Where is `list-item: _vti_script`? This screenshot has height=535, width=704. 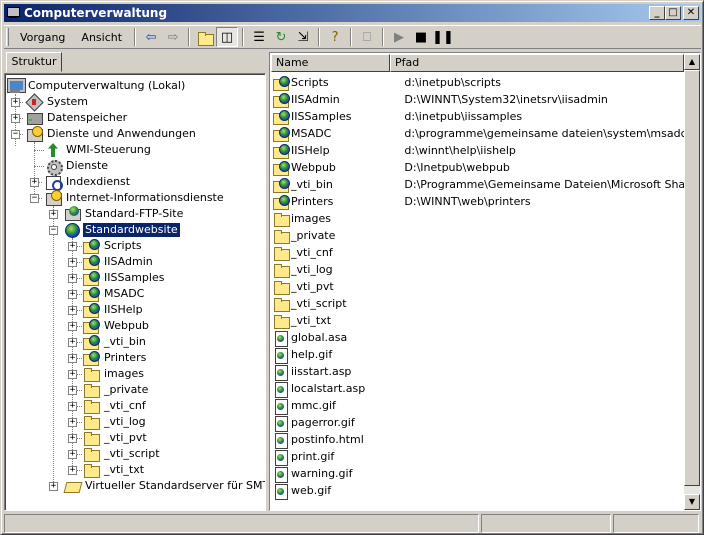 list-item: _vti_script is located at coordinates (478, 303).